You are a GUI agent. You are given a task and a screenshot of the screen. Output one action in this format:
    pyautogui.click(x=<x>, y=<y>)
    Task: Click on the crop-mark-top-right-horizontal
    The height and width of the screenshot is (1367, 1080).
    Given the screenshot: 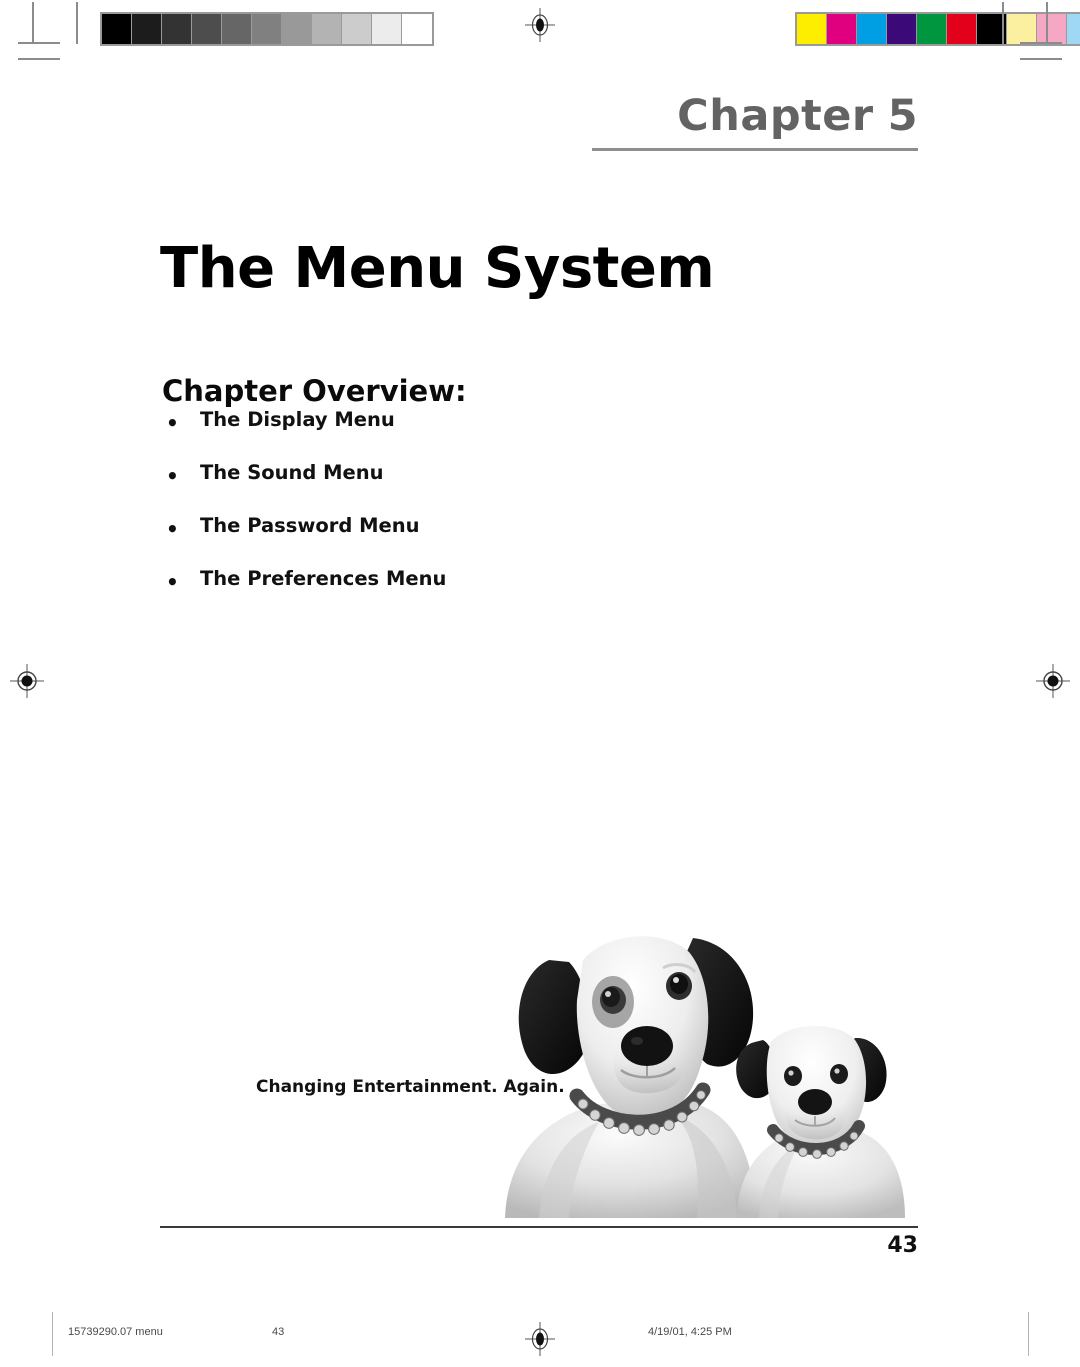 What is the action you would take?
    pyautogui.click(x=1041, y=43)
    